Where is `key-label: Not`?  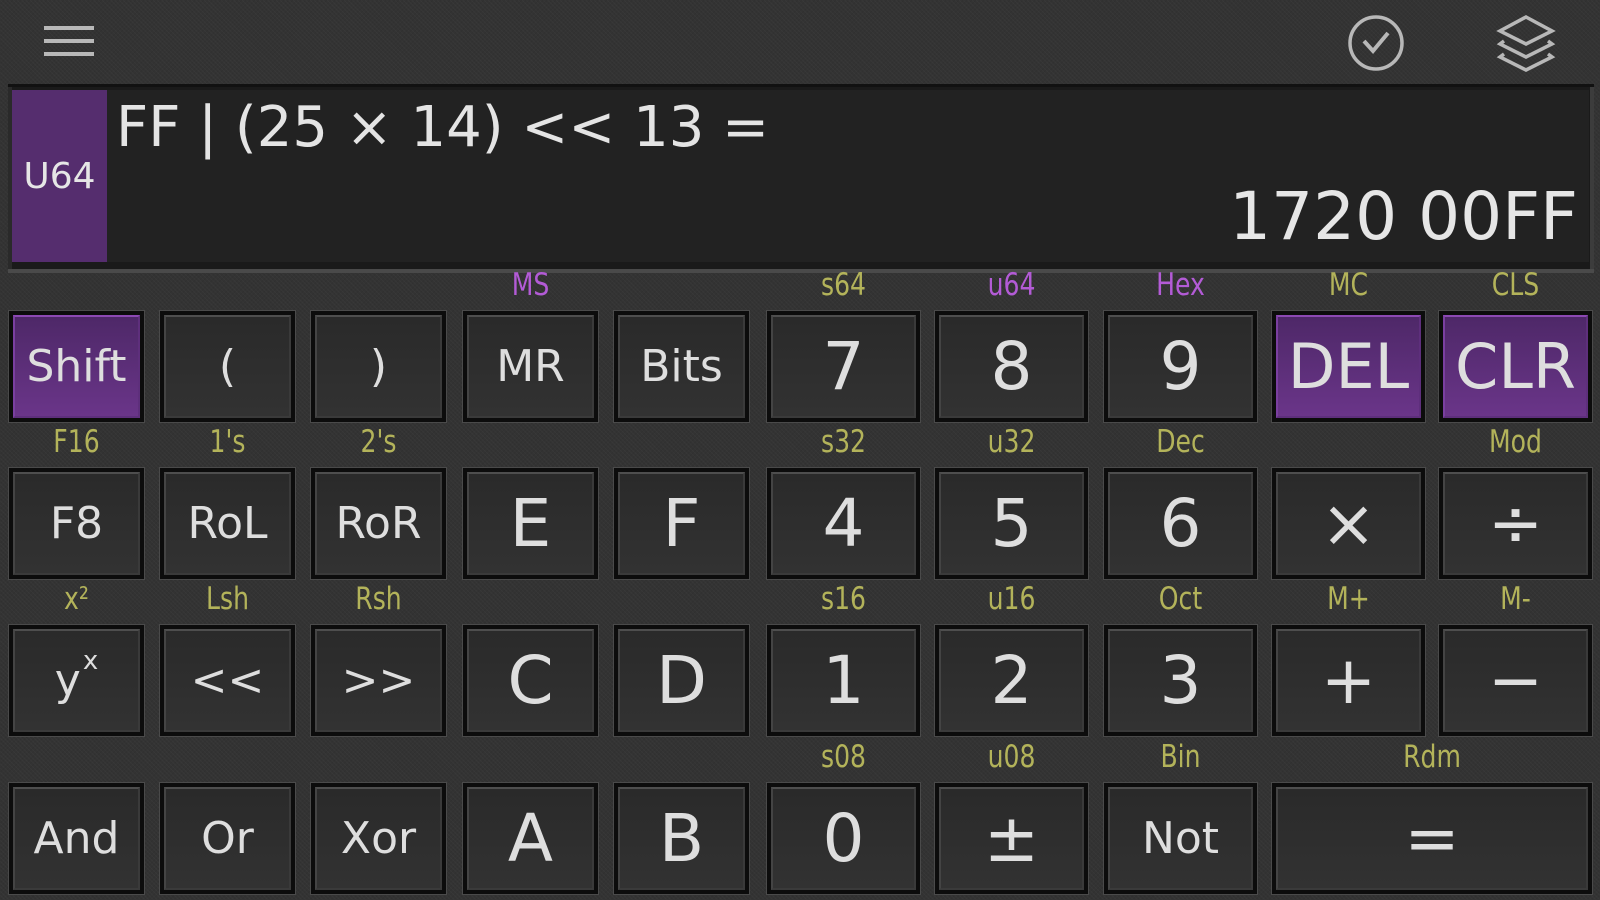
key-label: Not is located at coordinates (1180, 838).